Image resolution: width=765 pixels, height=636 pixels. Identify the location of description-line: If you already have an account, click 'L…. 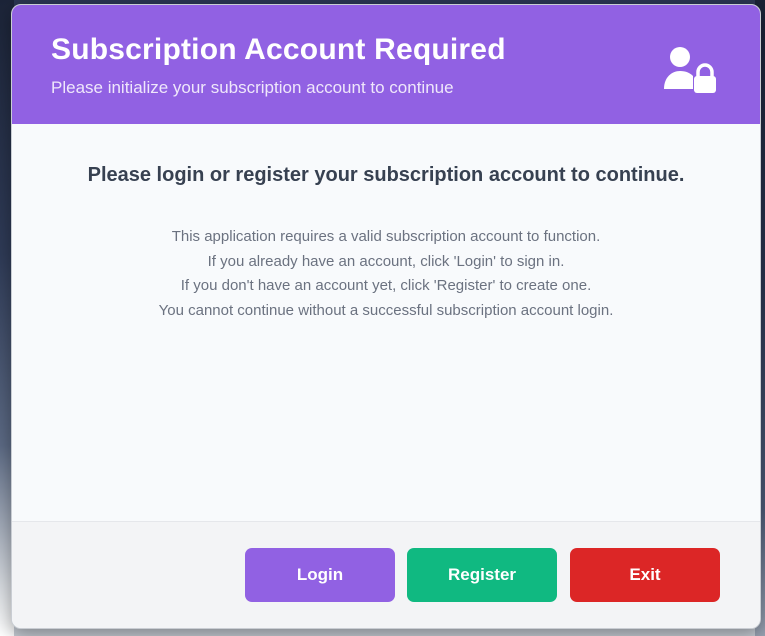
(386, 261).